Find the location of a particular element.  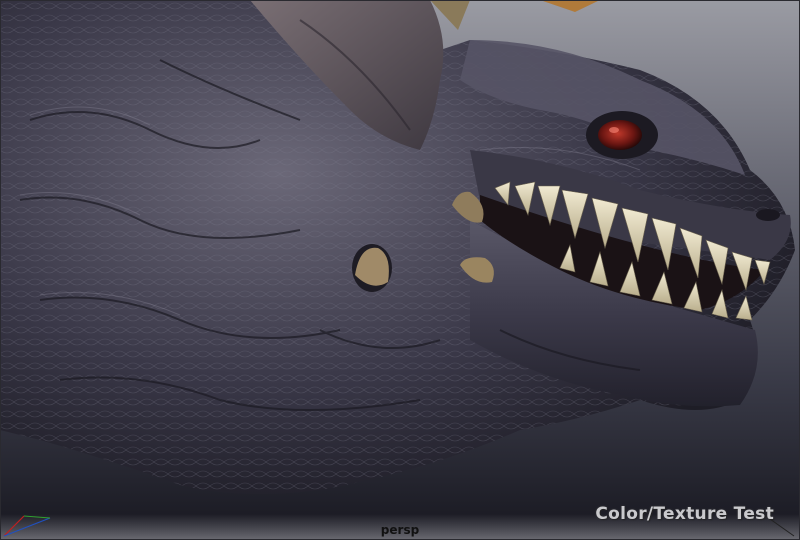

nostril is located at coordinates (768, 215).